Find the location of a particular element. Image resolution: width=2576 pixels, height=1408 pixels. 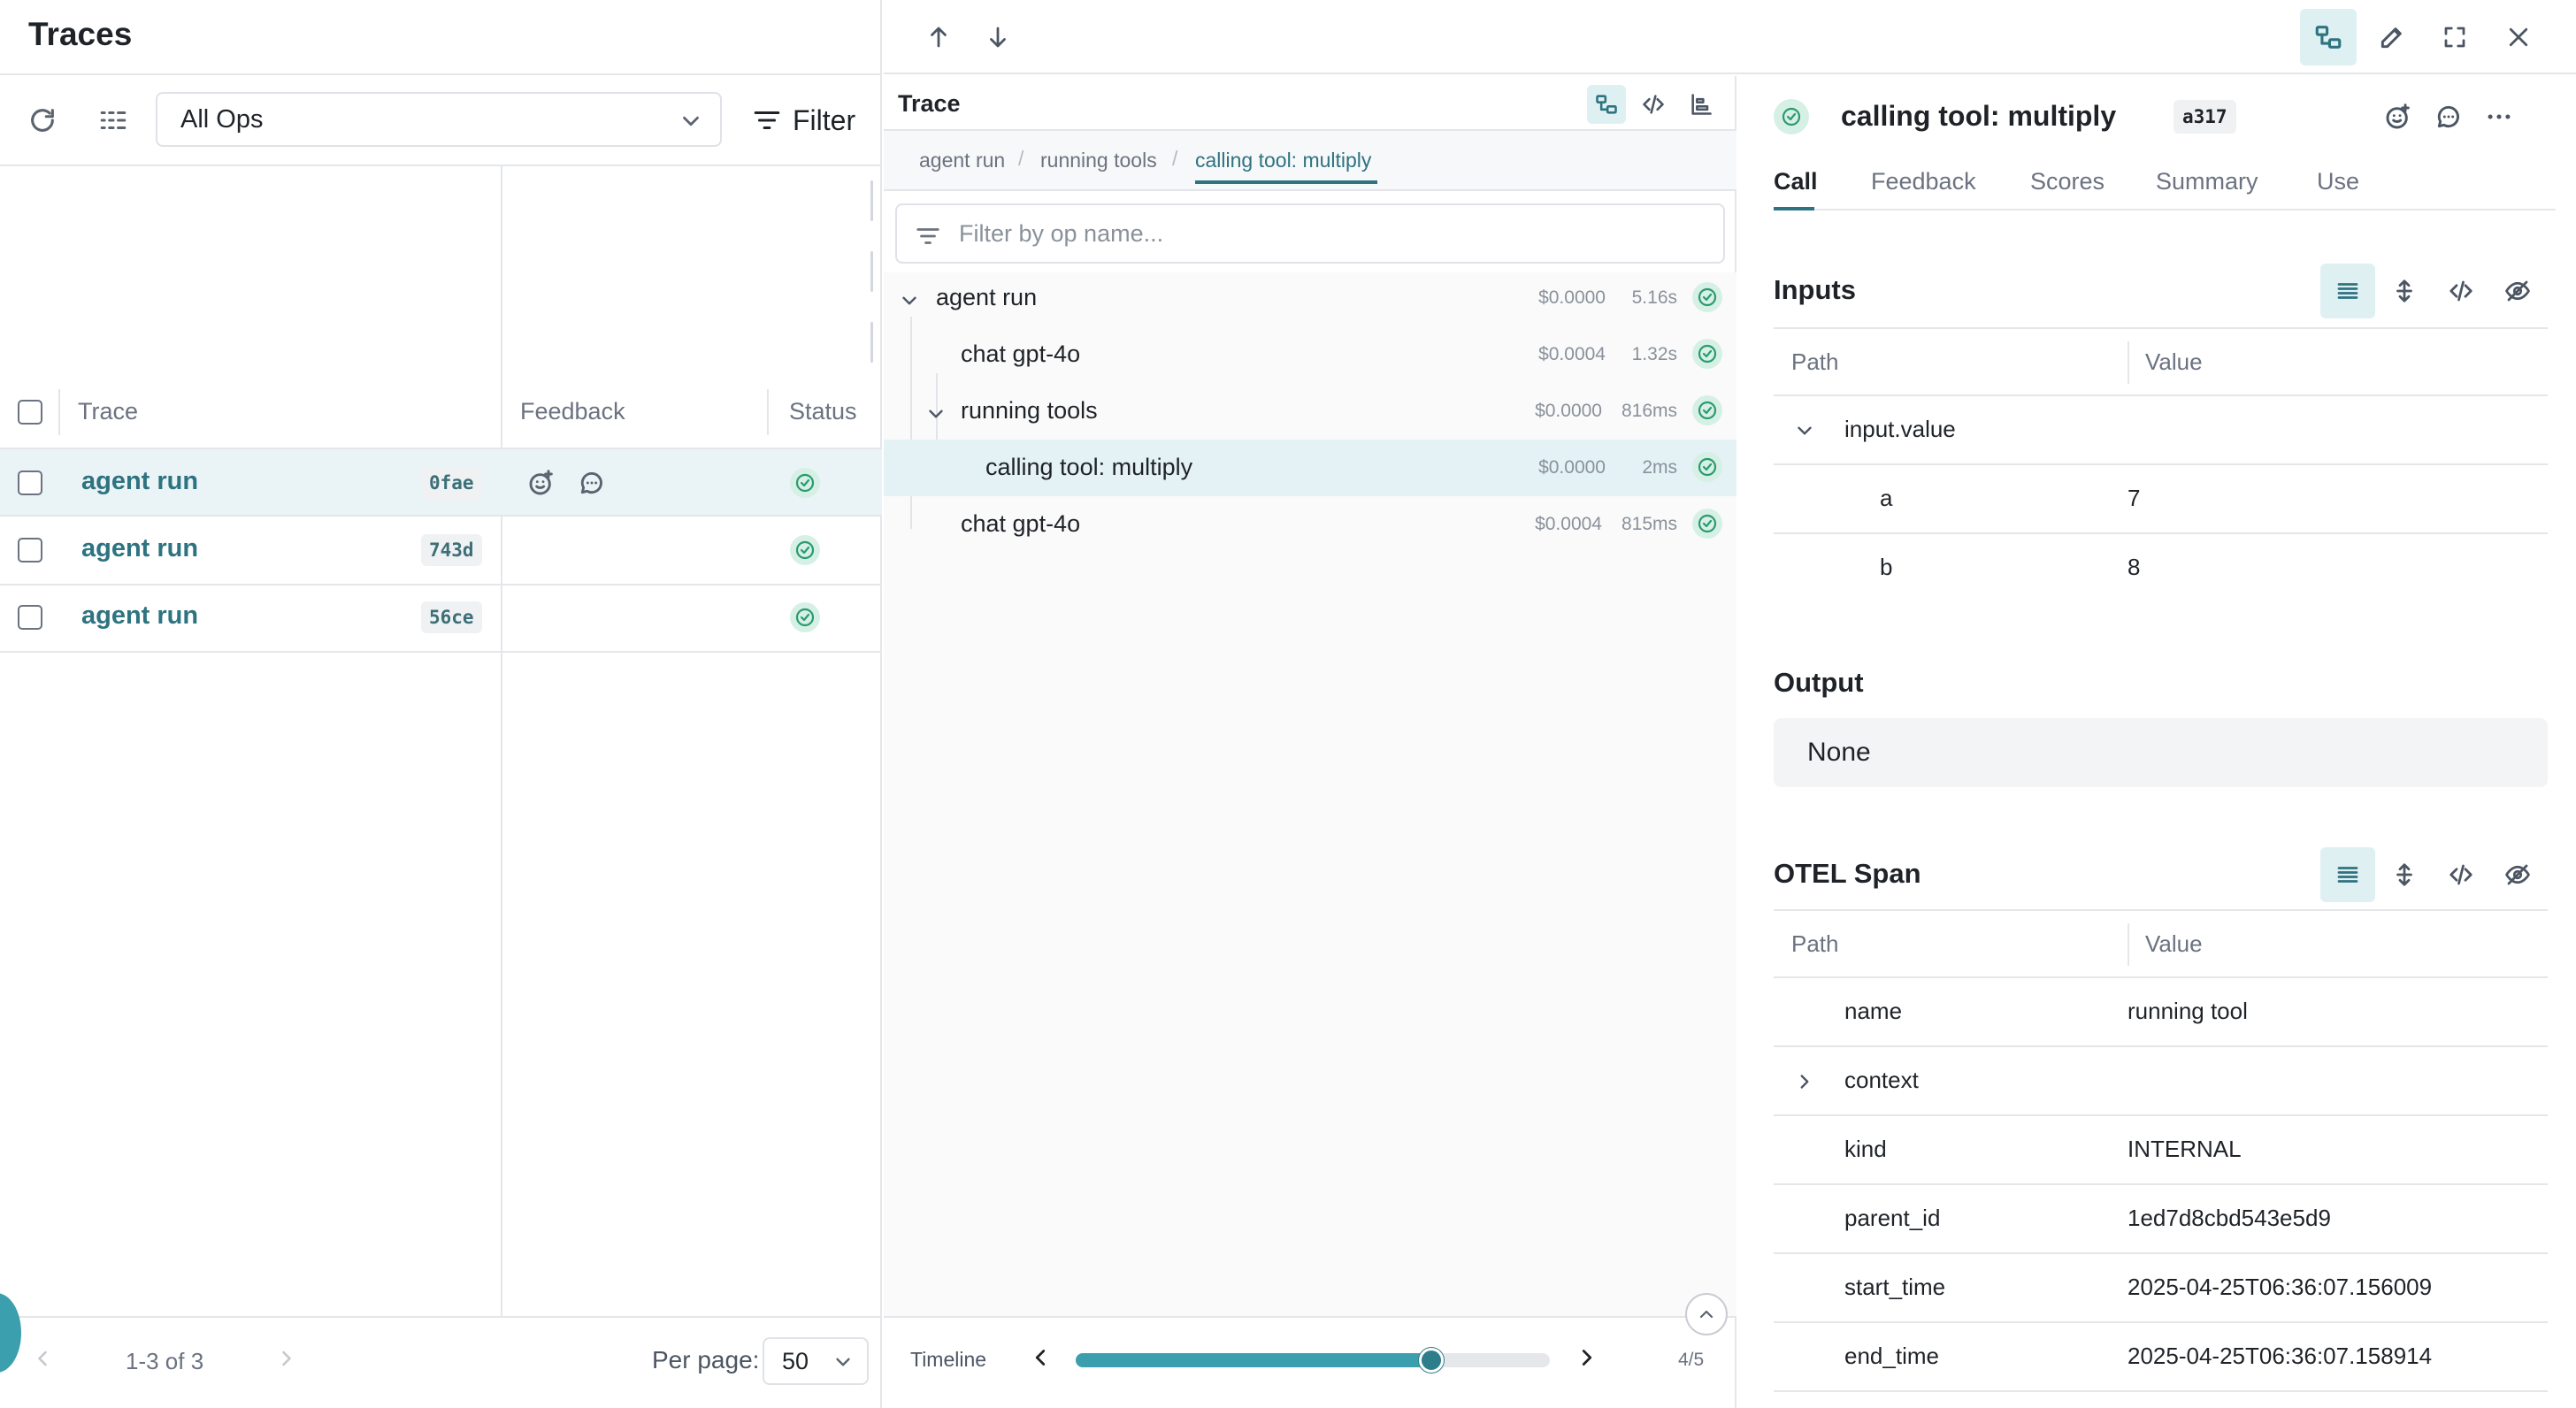

path-key: b is located at coordinates (1886, 567).